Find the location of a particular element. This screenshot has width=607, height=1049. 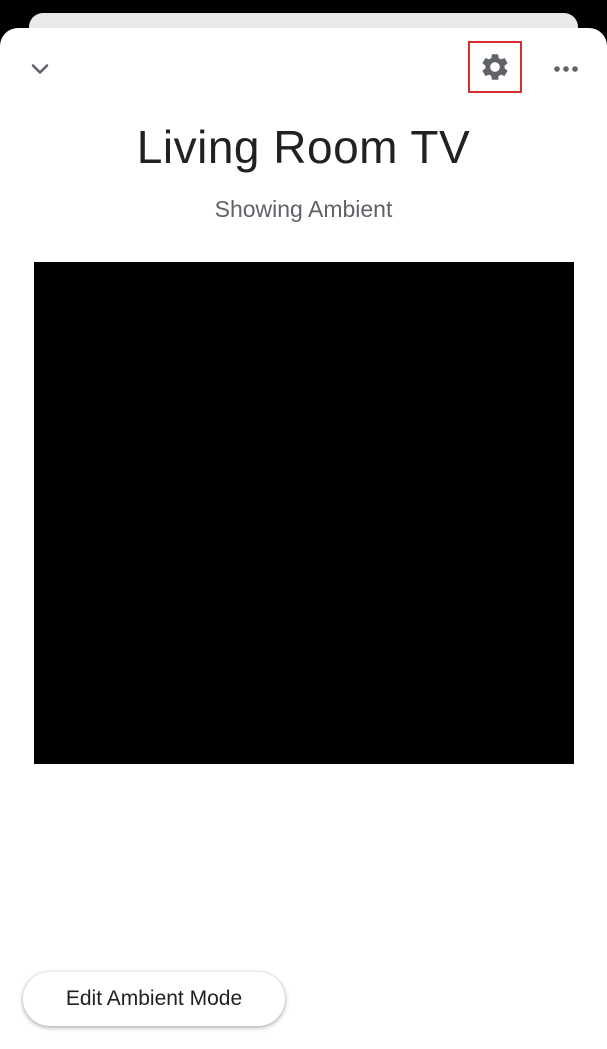

edit-ambient-mode-button: Edit Ambient Mode is located at coordinates (154, 999).